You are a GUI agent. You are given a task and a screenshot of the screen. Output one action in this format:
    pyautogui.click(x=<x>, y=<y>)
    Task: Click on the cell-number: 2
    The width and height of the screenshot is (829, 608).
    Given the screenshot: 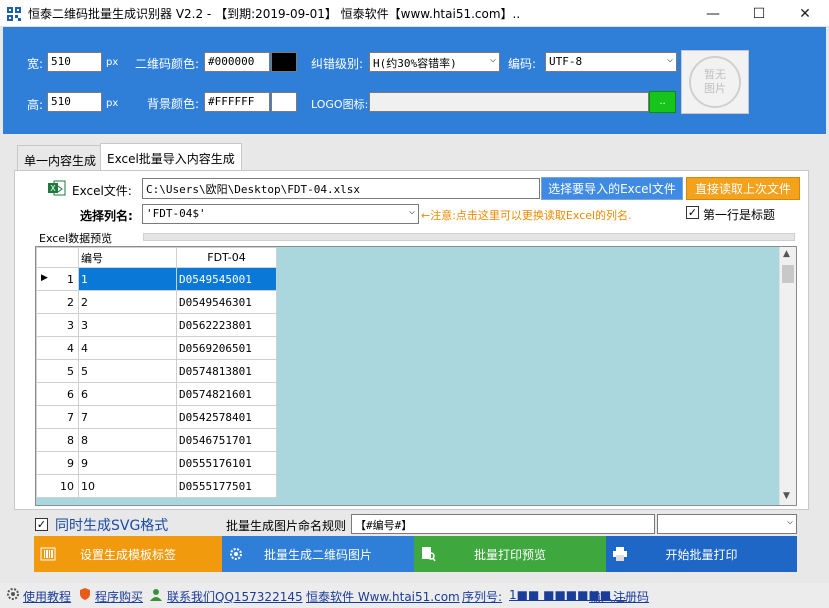 What is the action you would take?
    pyautogui.click(x=127, y=302)
    